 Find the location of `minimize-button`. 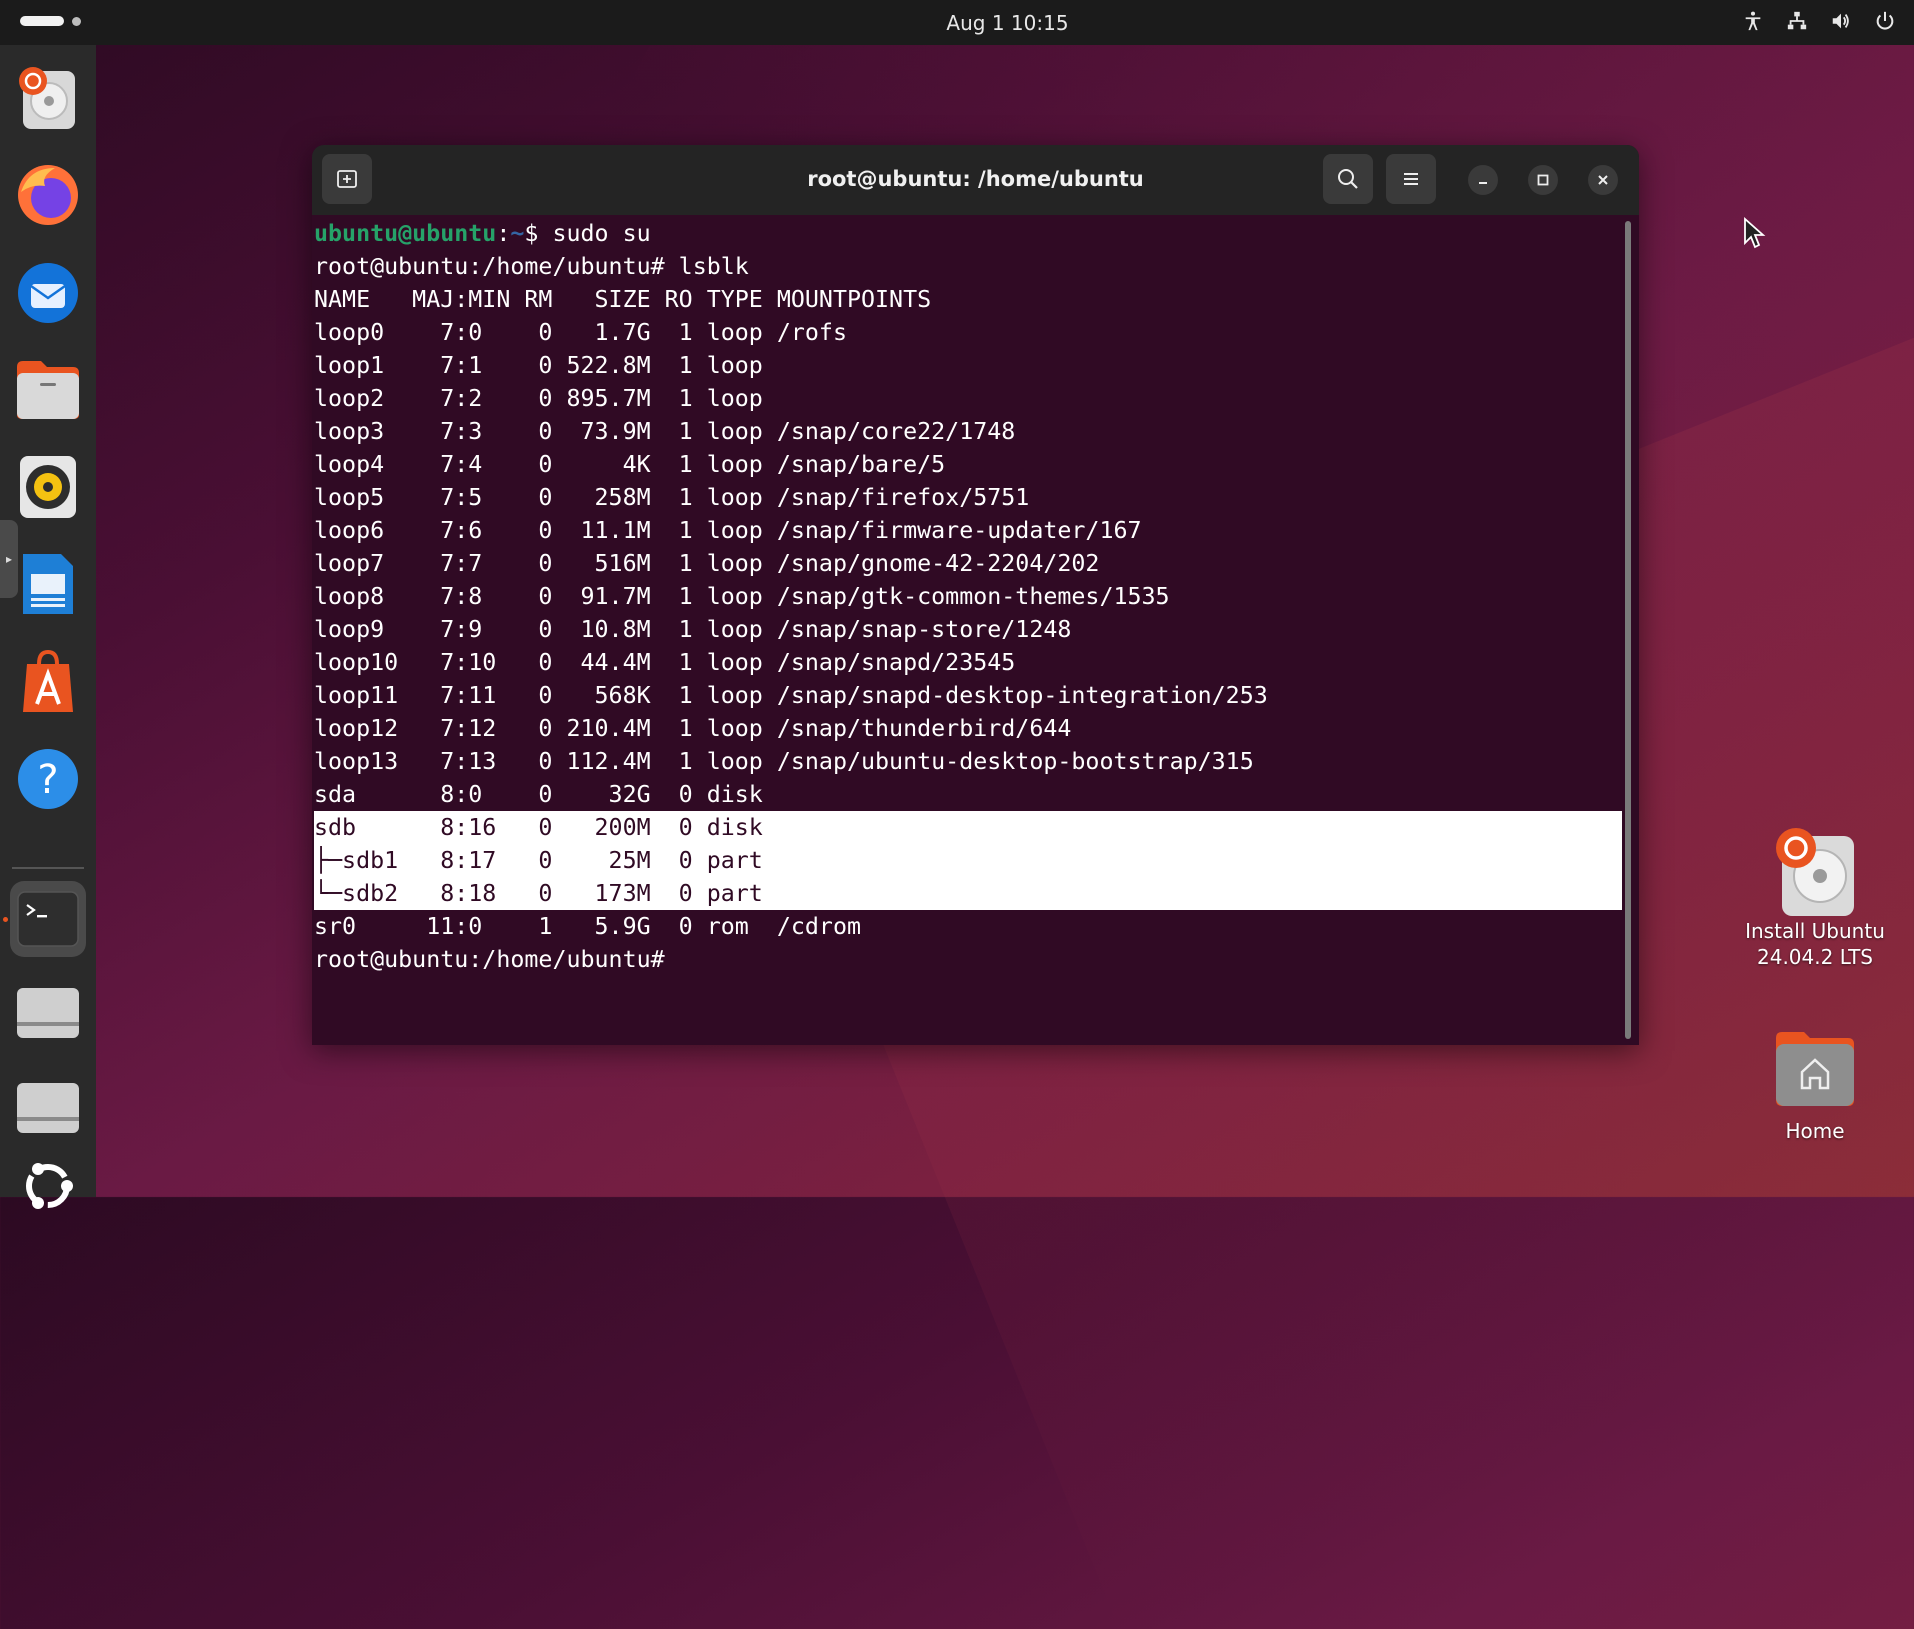

minimize-button is located at coordinates (1483, 180).